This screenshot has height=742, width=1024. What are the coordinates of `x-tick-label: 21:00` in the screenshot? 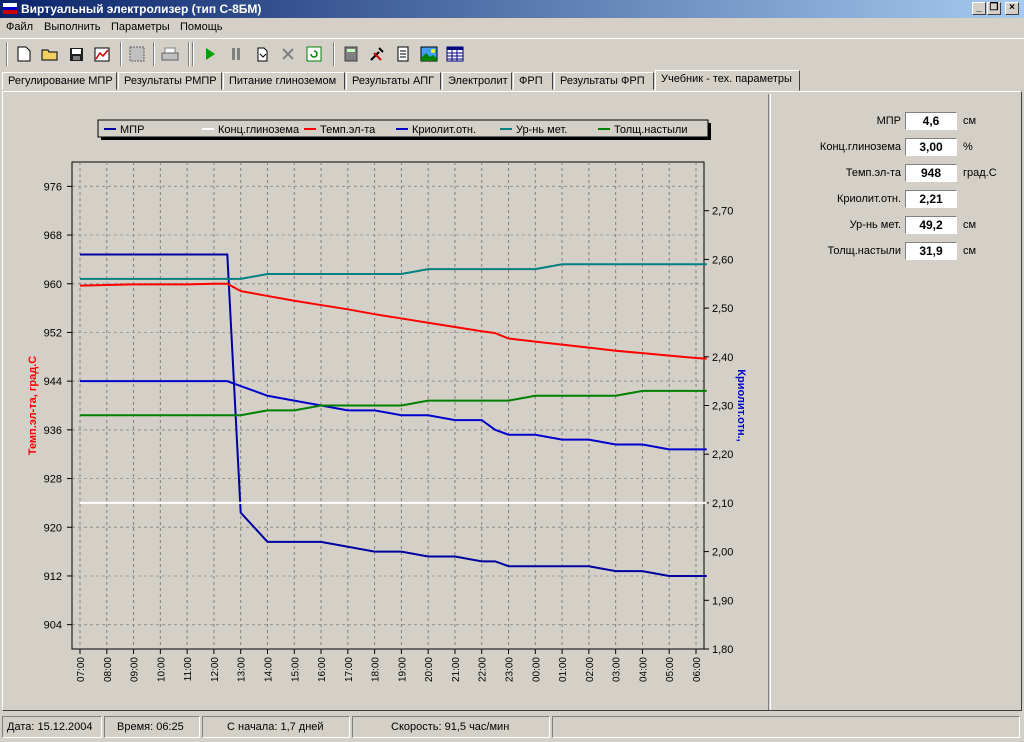 It's located at (456, 669).